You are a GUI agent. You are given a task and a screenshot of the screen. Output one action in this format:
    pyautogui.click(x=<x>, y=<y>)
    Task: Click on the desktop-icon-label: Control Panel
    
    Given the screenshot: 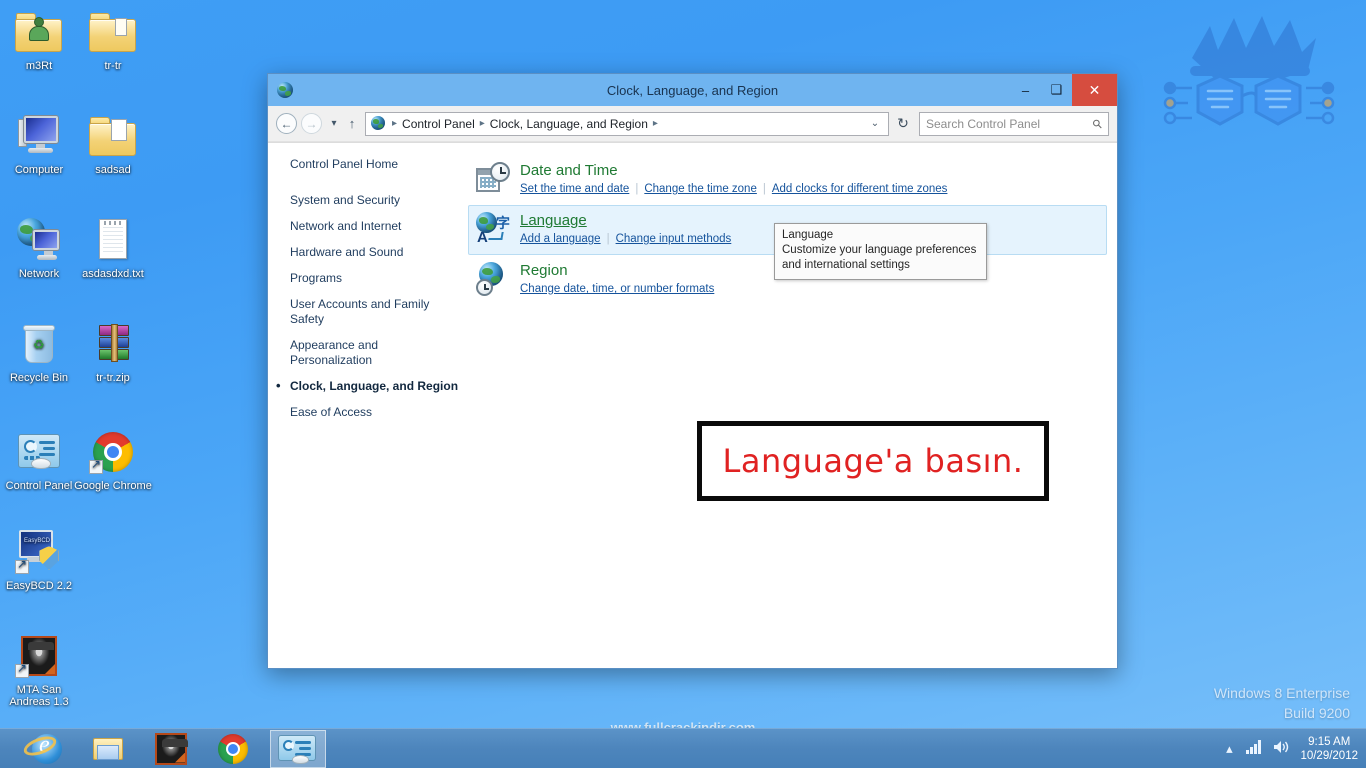 What is the action you would take?
    pyautogui.click(x=39, y=486)
    